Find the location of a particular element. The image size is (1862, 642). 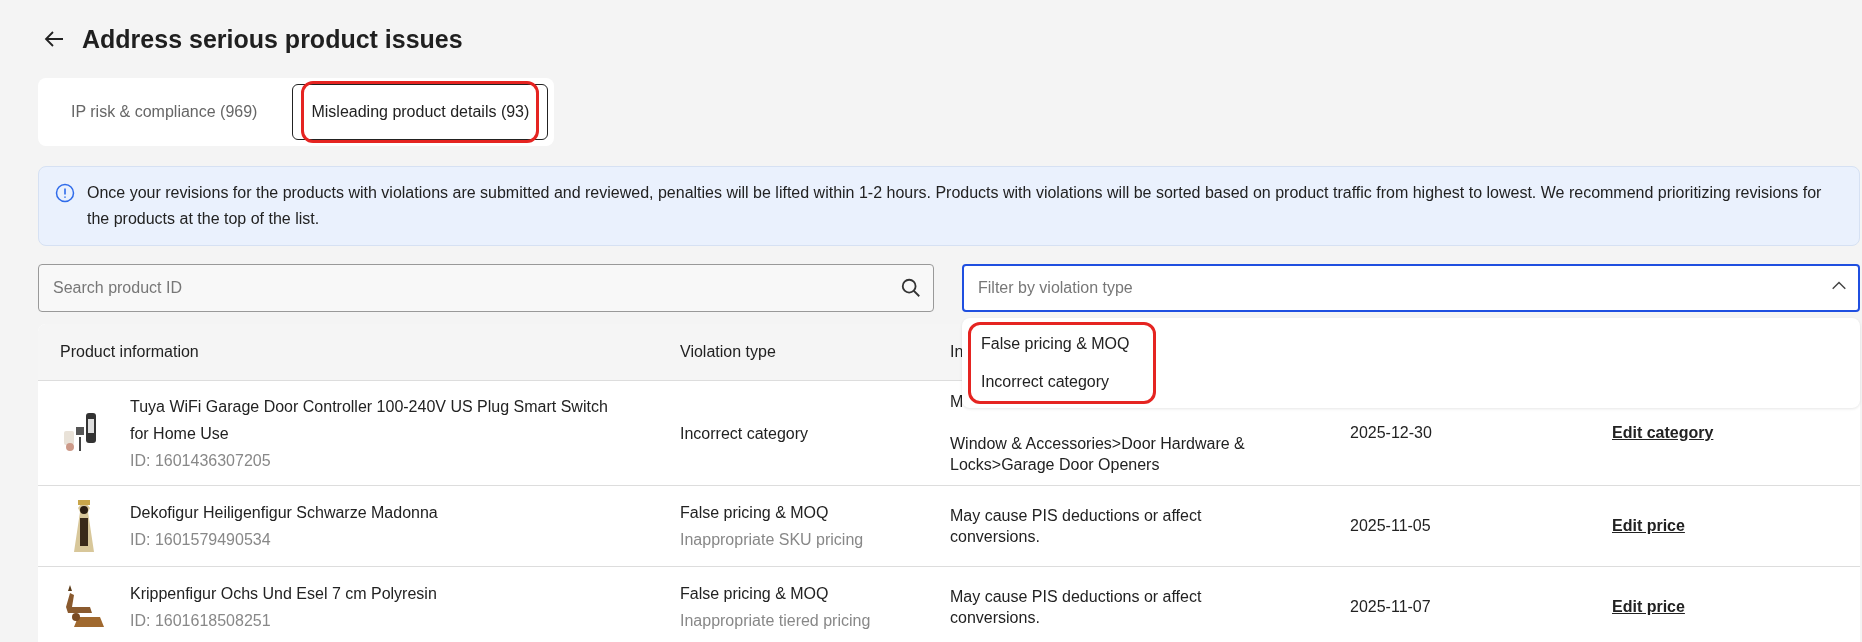

deadline-date: 2025-12-30 is located at coordinates (1391, 432).